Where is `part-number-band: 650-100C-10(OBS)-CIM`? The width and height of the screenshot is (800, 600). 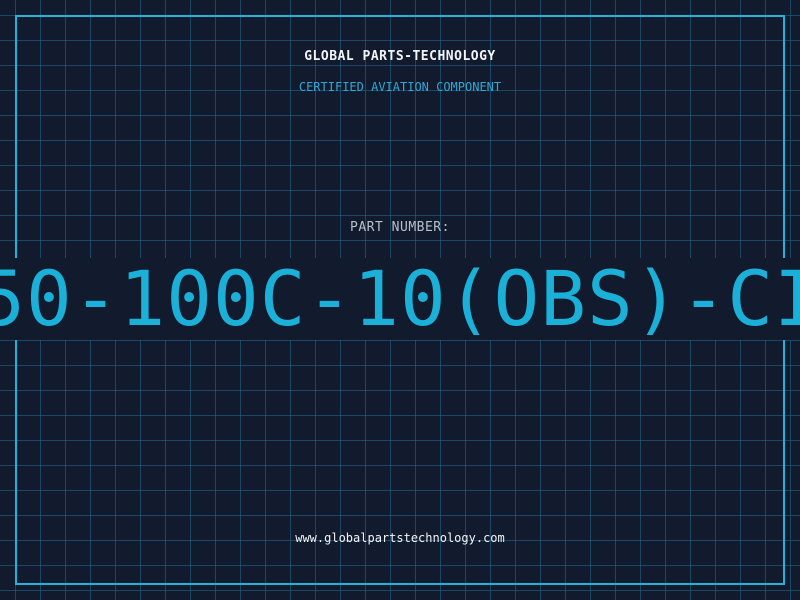
part-number-band: 650-100C-10(OBS)-CIM is located at coordinates (400, 299).